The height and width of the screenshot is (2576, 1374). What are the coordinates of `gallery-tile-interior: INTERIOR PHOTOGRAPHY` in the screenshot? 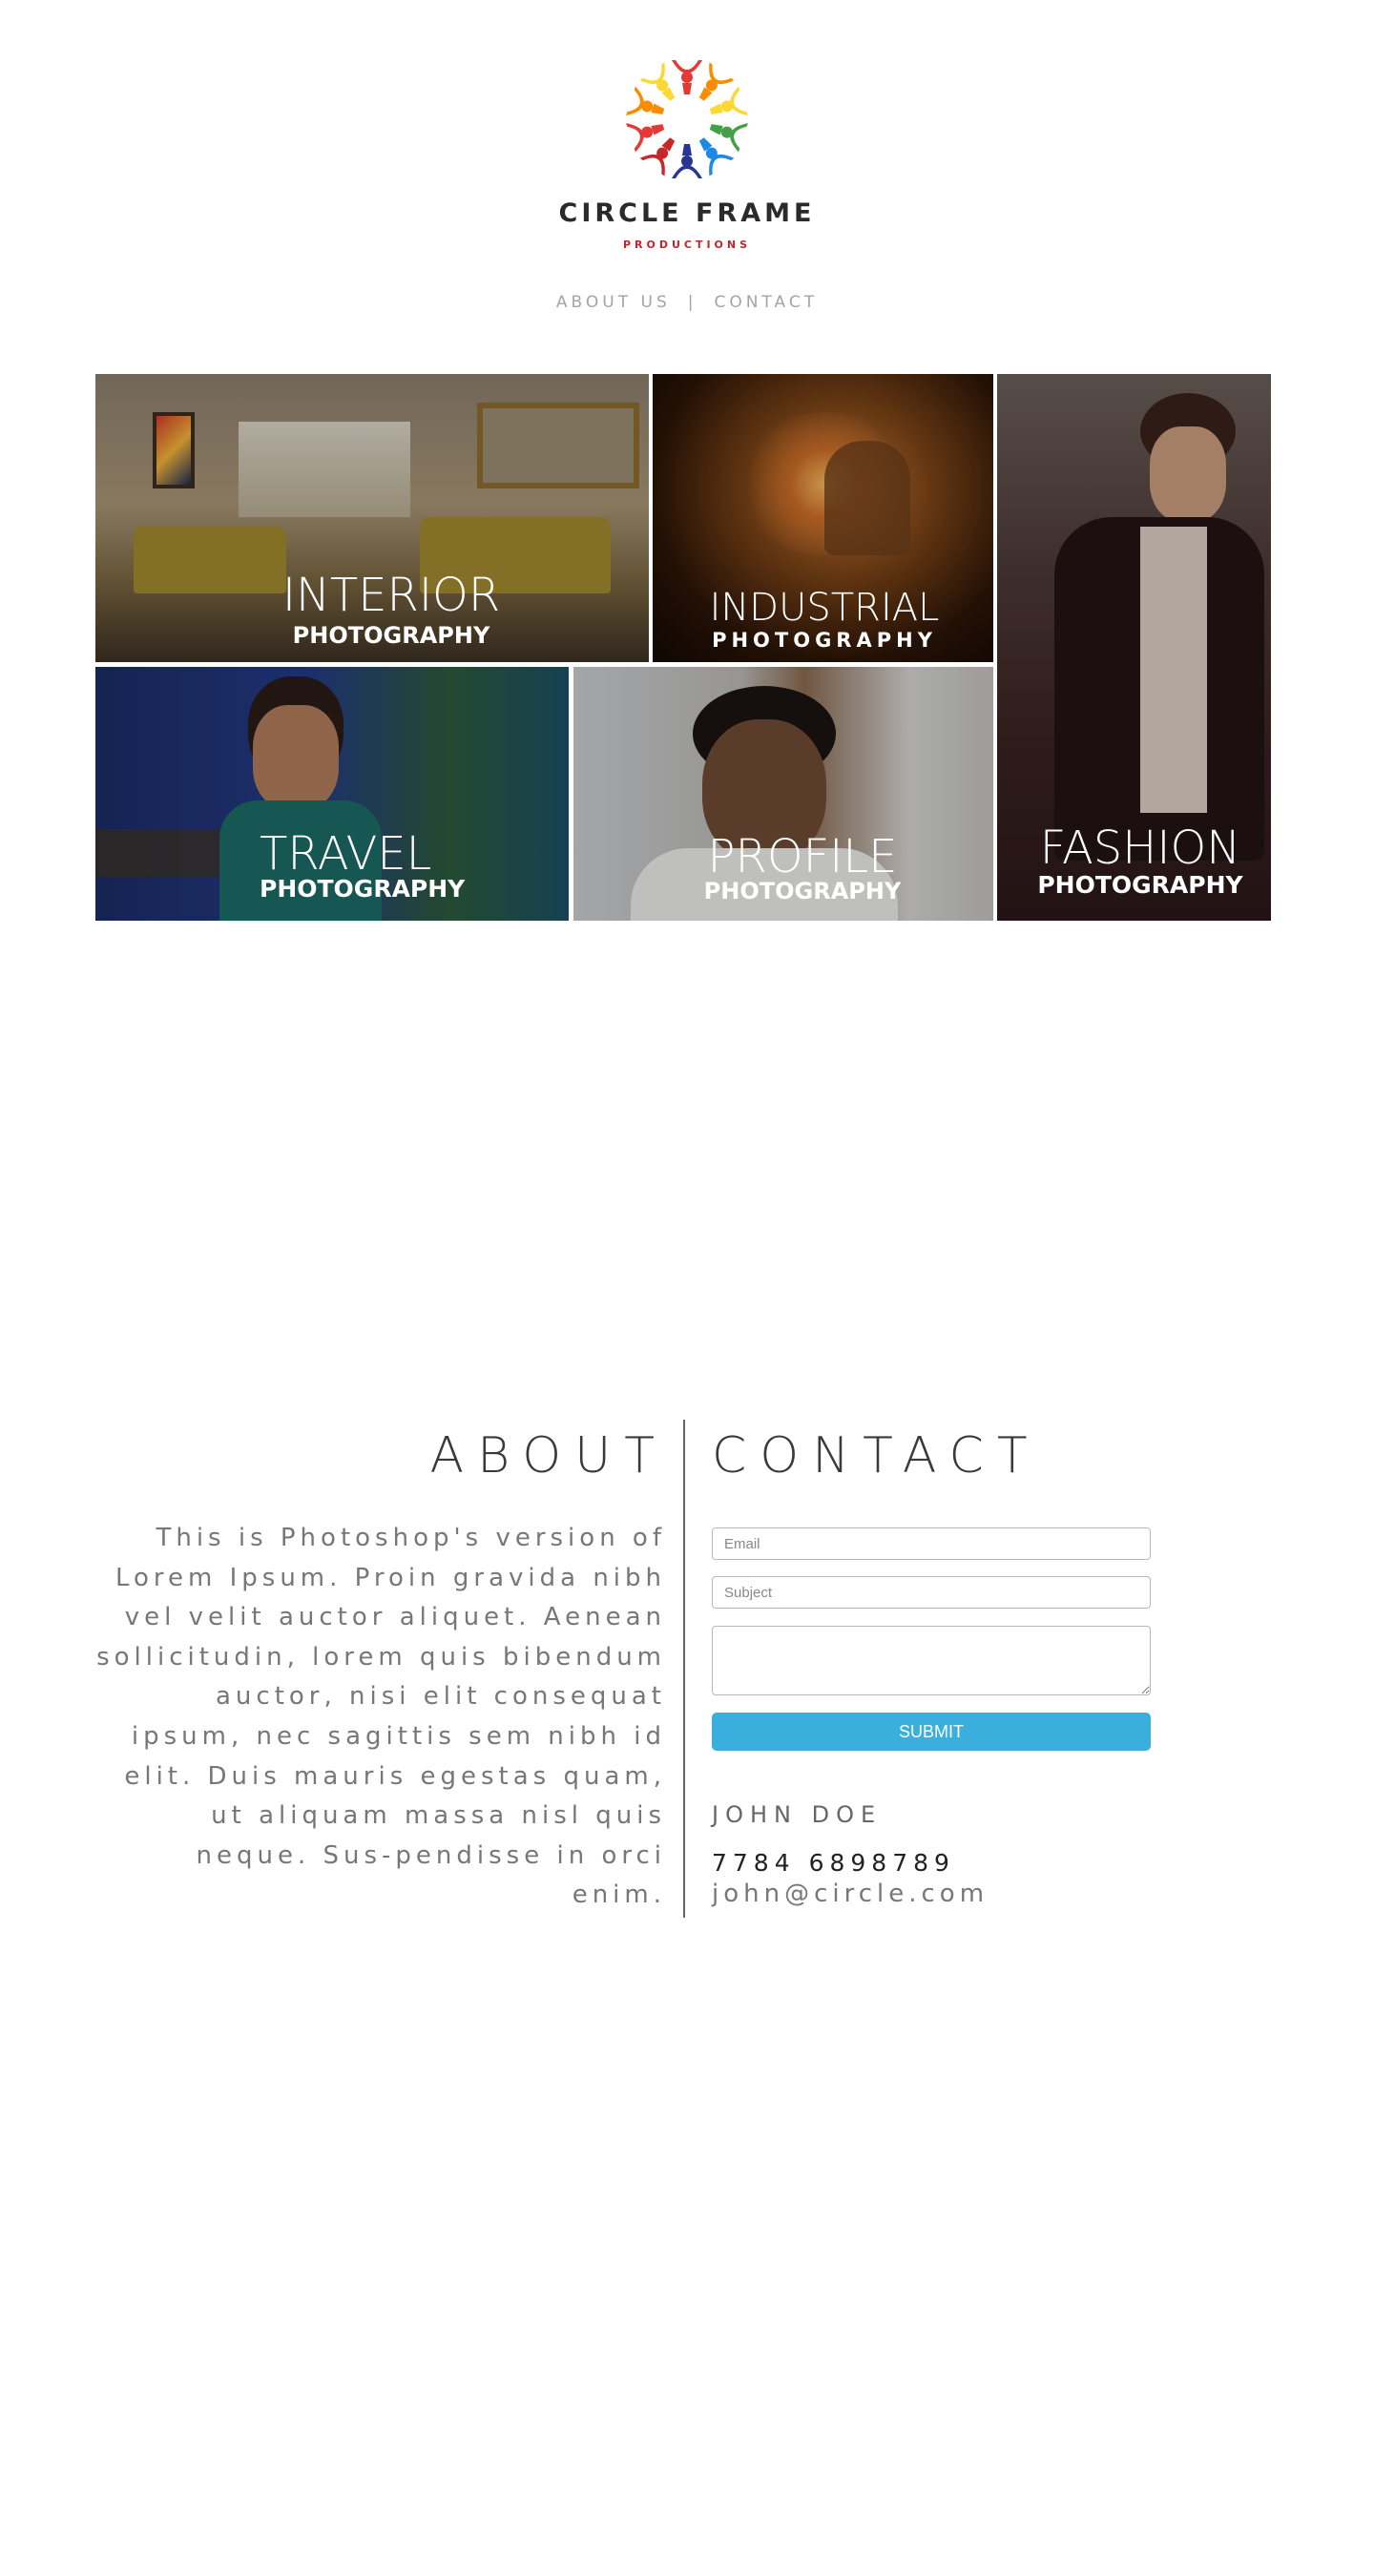 It's located at (372, 518).